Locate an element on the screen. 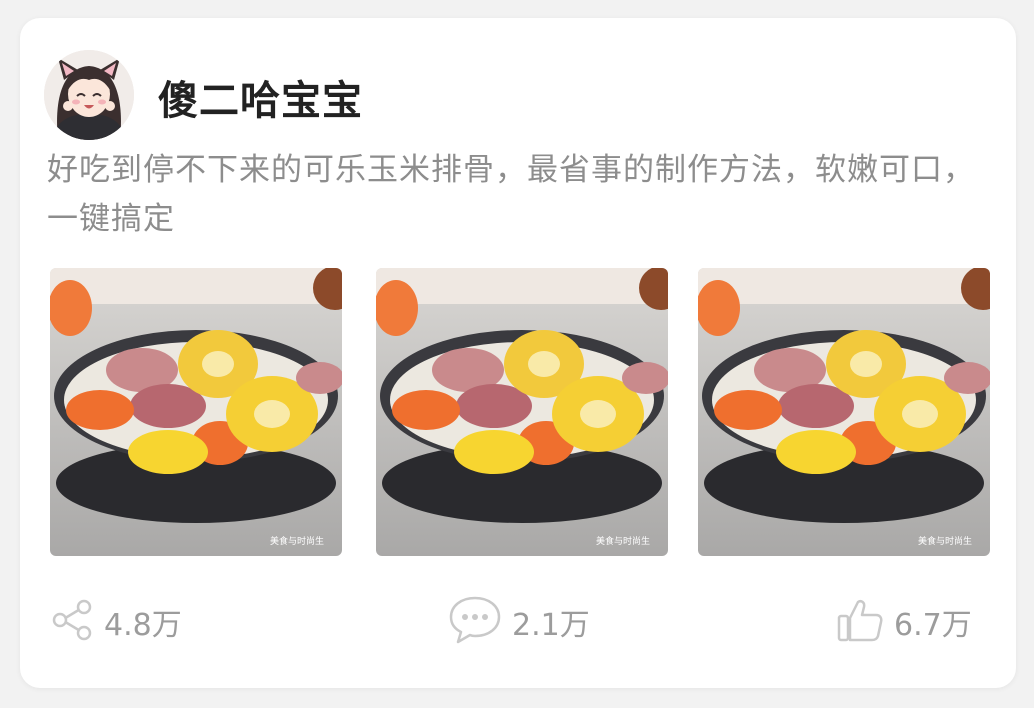  comment-bubble-icon is located at coordinates (475, 622).